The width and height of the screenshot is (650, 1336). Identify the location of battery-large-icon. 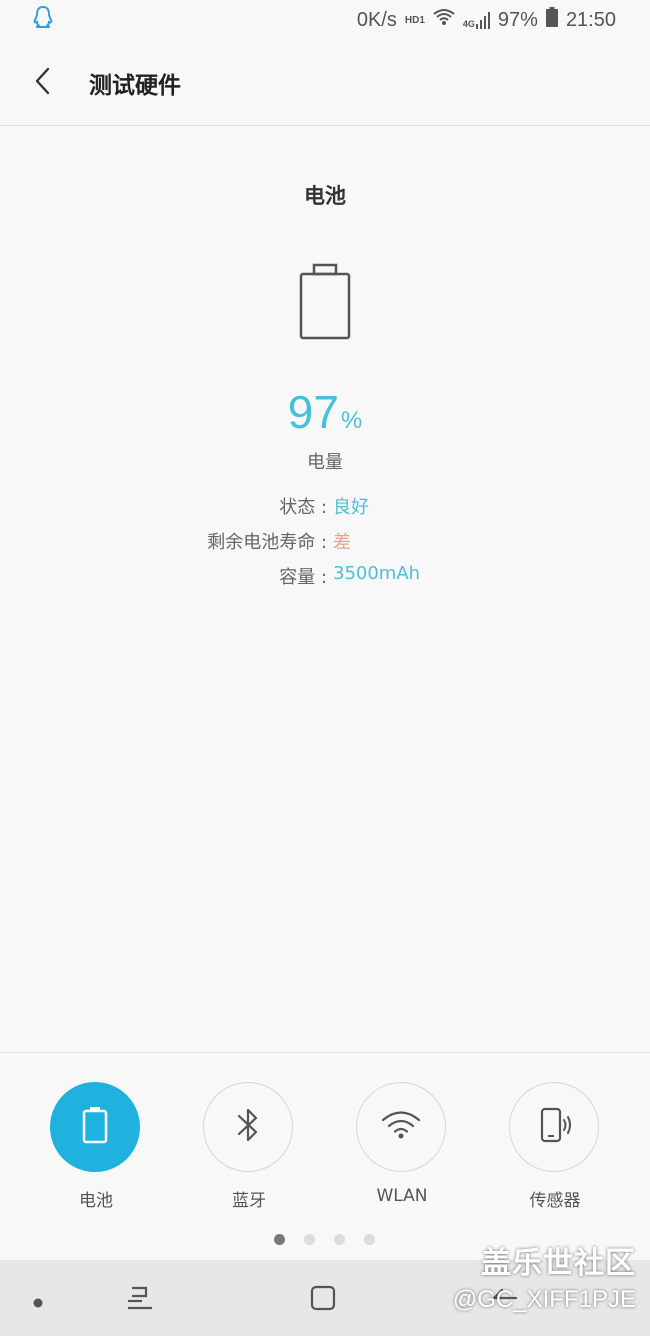
(325, 304).